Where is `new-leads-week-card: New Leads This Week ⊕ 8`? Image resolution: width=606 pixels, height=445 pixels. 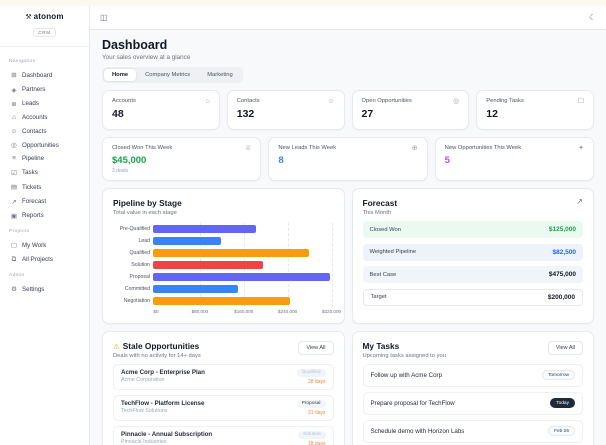
new-leads-week-card: New Leads This Week ⊕ 8 is located at coordinates (348, 159).